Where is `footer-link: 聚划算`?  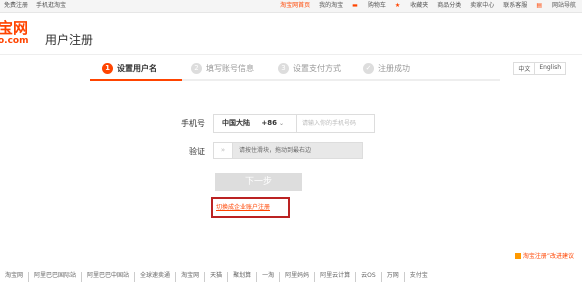 footer-link: 聚划算 is located at coordinates (243, 277).